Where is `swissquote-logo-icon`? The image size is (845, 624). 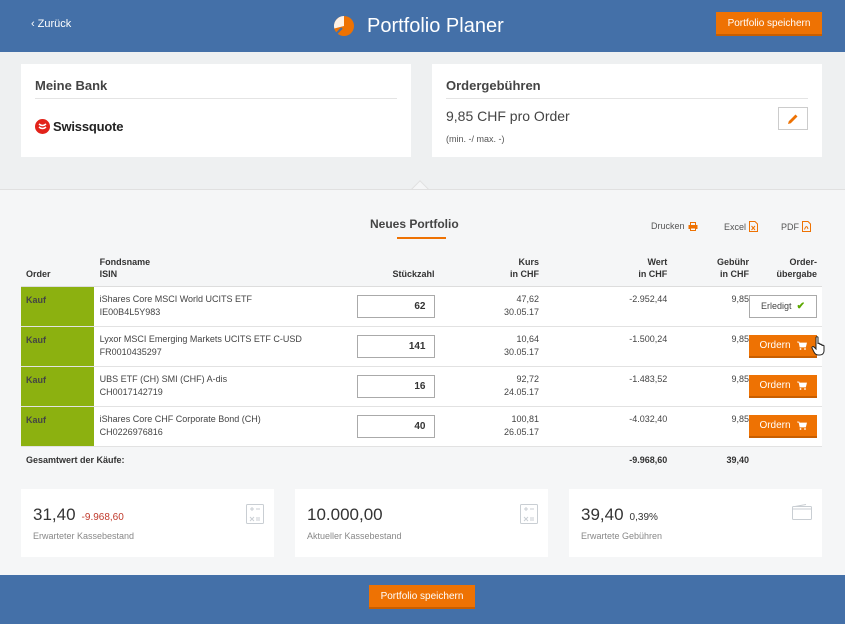 swissquote-logo-icon is located at coordinates (42, 126).